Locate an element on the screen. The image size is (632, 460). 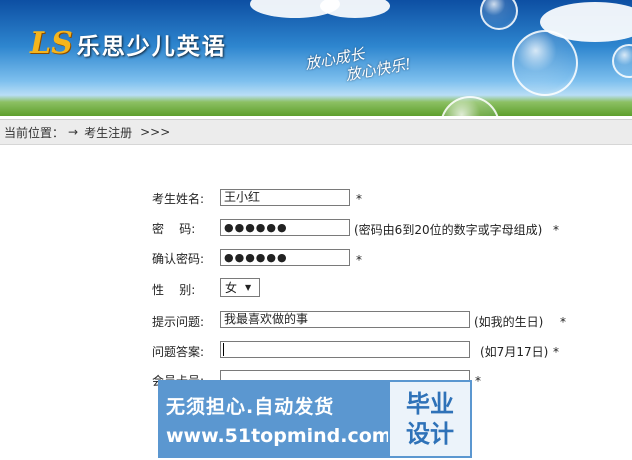
answer-hint: (如7月17日) is located at coordinates (514, 352).